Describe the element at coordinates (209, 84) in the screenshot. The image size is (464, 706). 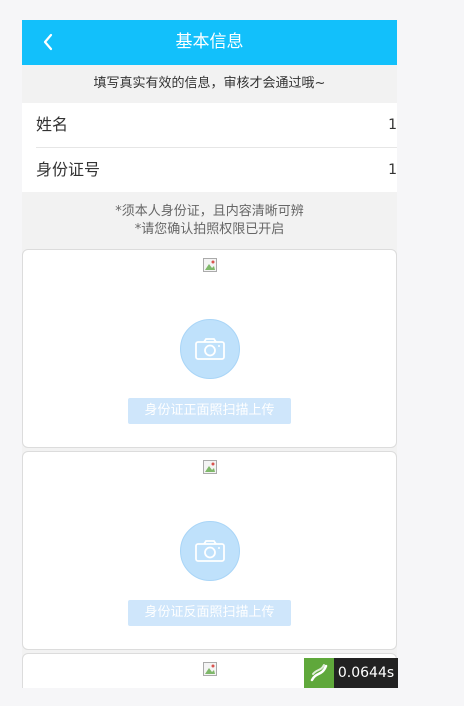
I see `notice-banner: 填写真实有效的信息，审核才会通过哦~` at that location.